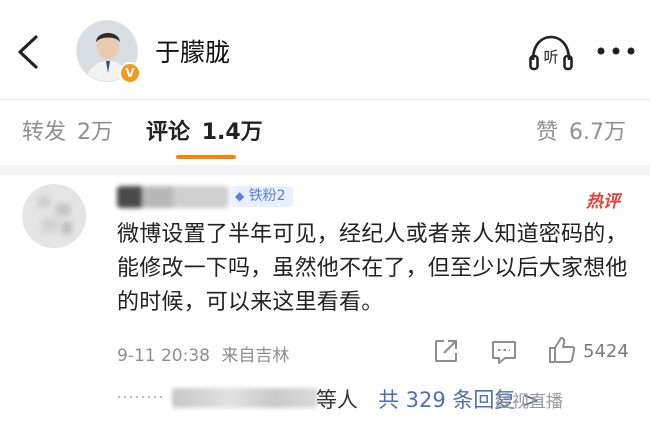  Describe the element at coordinates (603, 202) in the screenshot. I see `hot-comment-tag: 热评` at that location.